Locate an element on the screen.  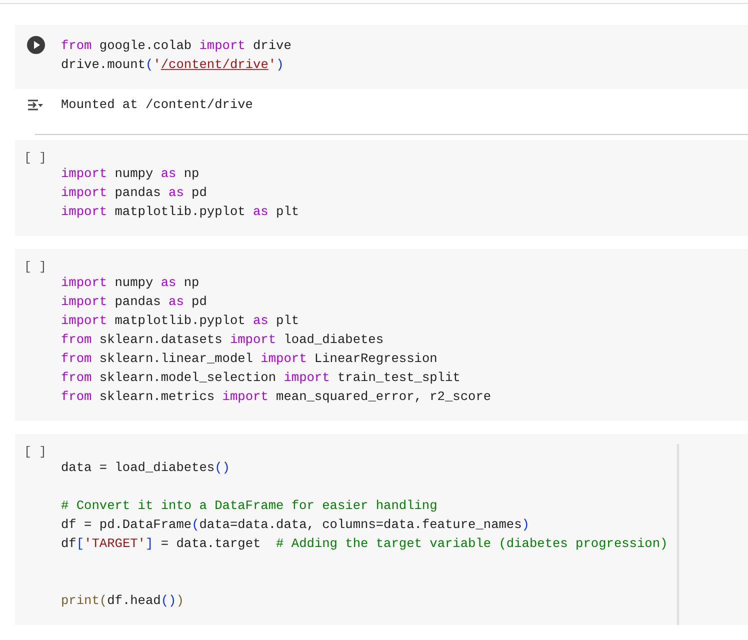
code-line: data = load_diabetes() is located at coordinates (146, 468).